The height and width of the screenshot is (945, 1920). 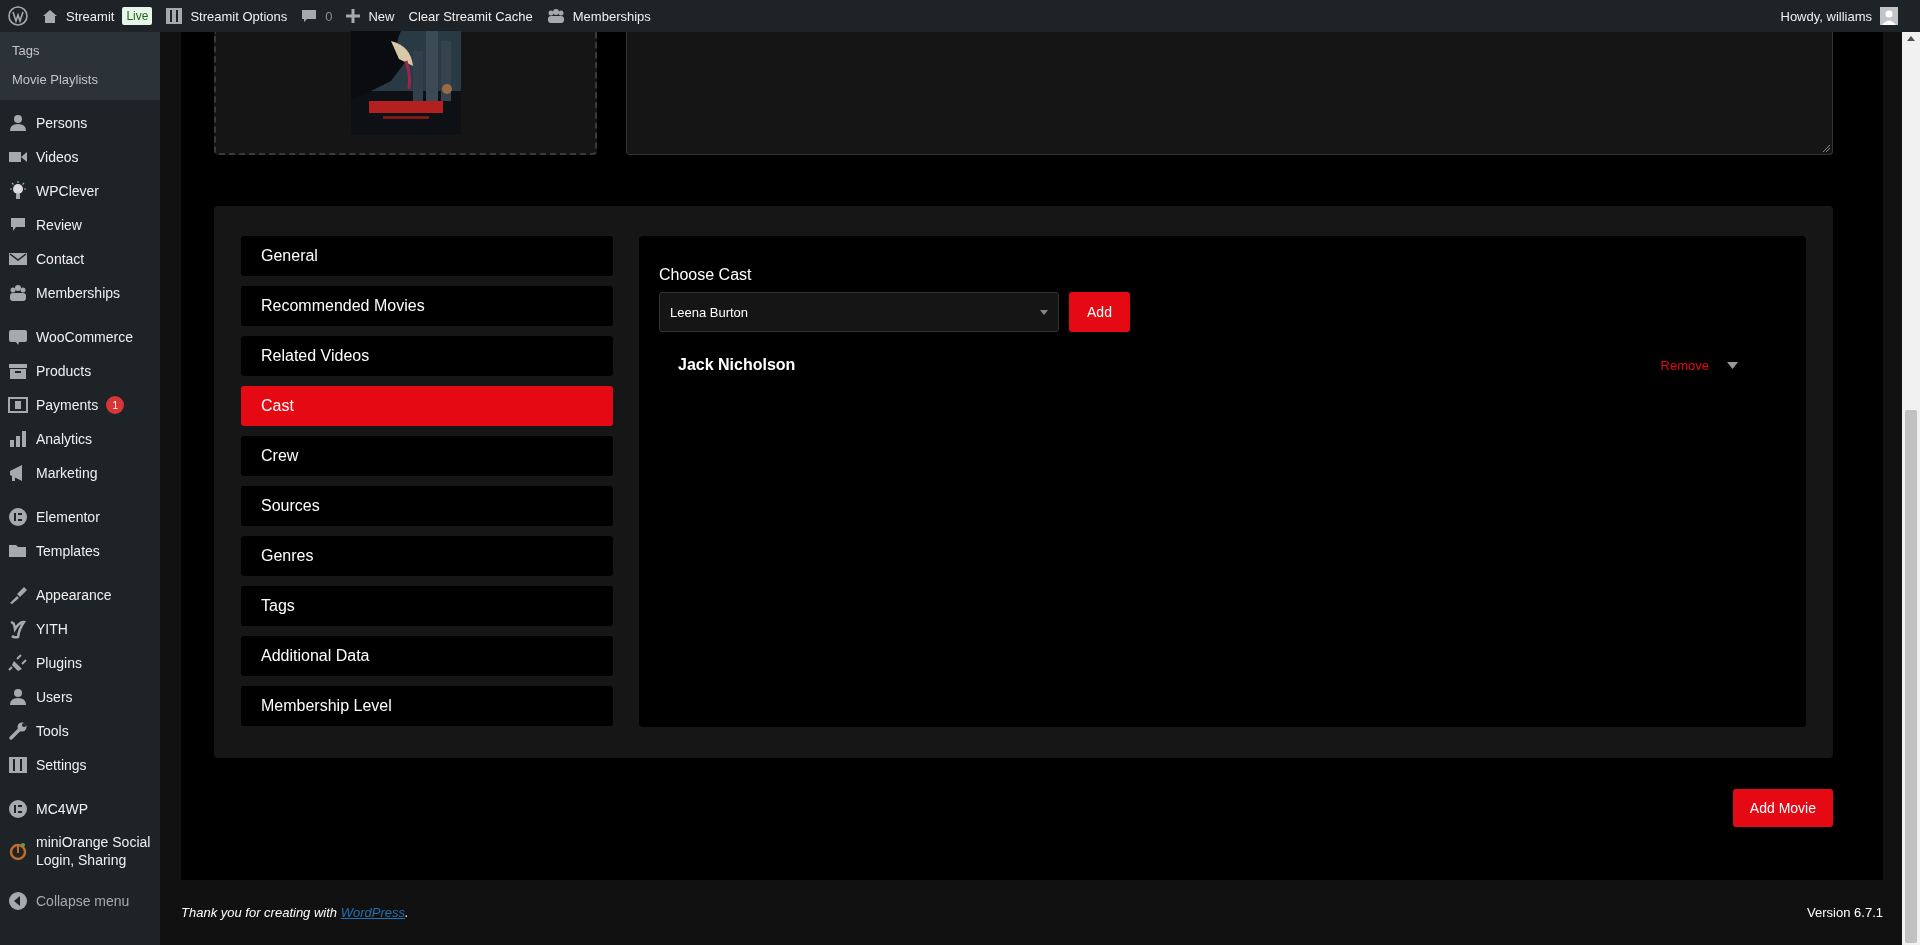 What do you see at coordinates (18, 337) in the screenshot?
I see `speech-tag-icon` at bounding box center [18, 337].